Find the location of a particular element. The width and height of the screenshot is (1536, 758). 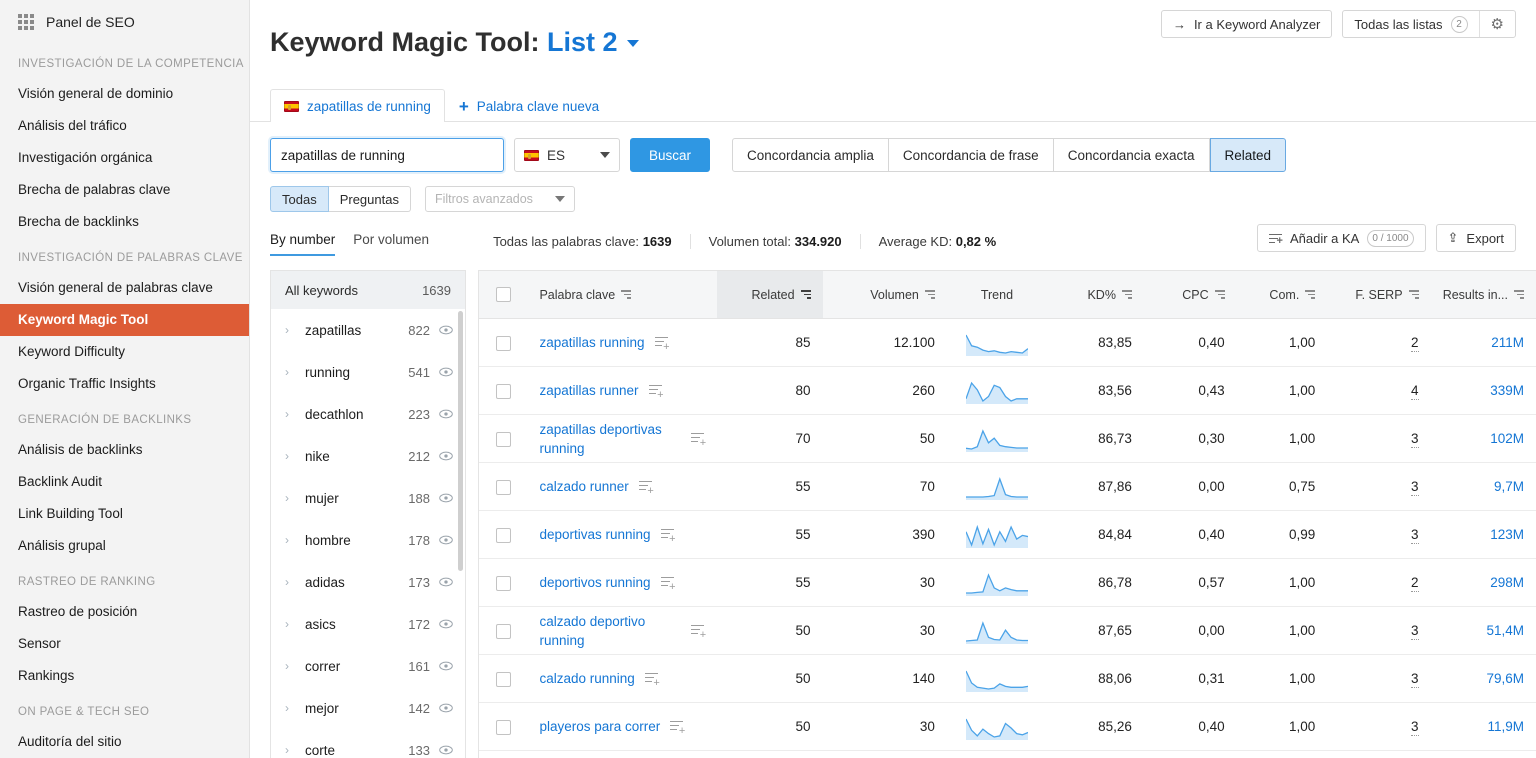

keyword-link: calzado deportivo running is located at coordinates (610, 631).